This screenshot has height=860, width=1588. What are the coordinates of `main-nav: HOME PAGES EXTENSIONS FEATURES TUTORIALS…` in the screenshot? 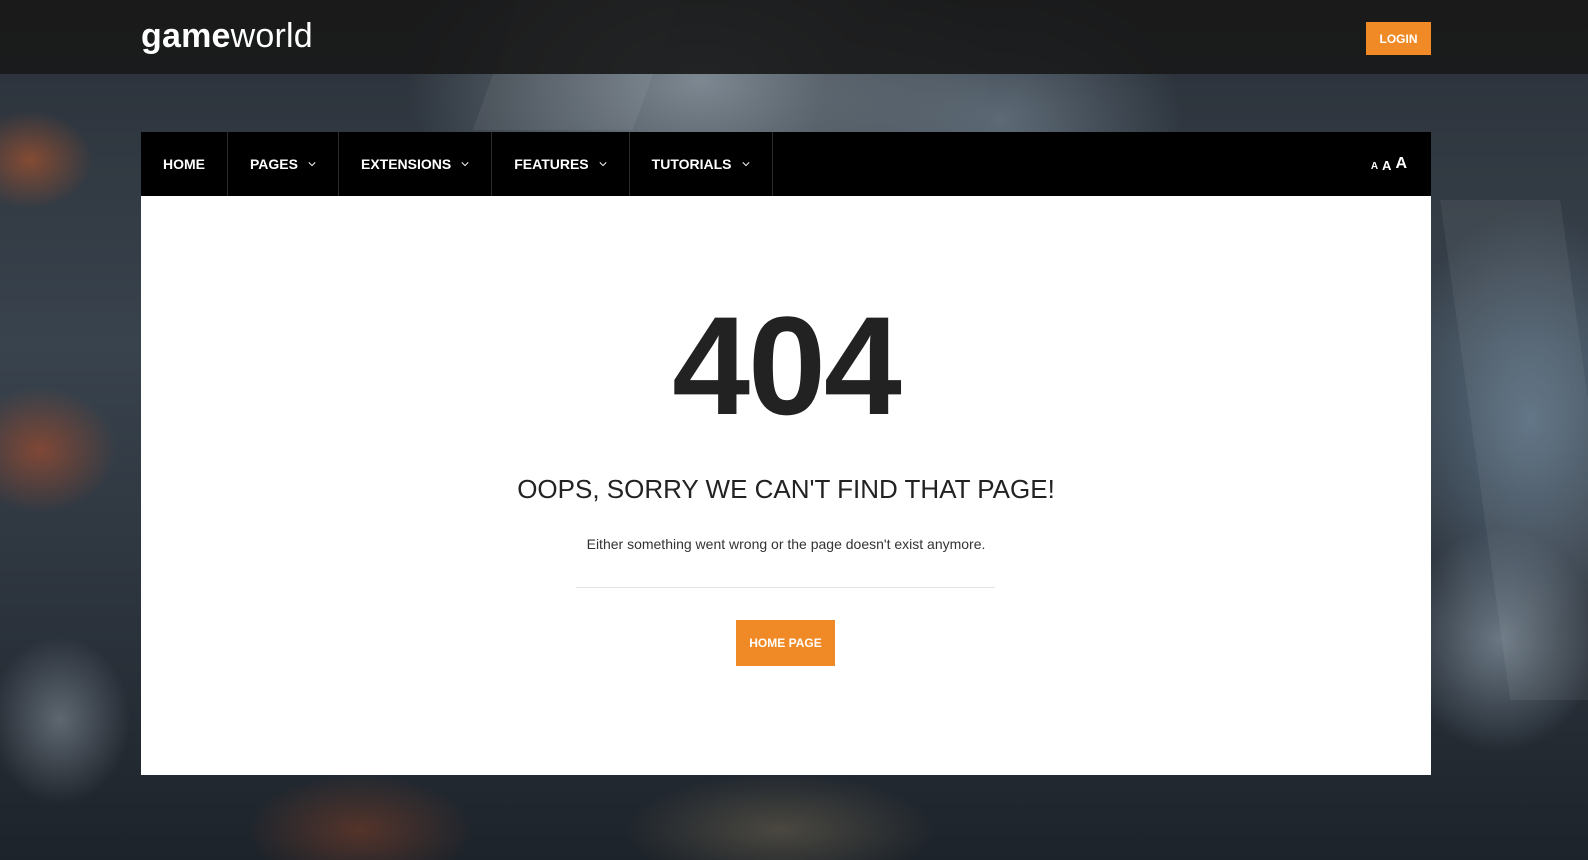 It's located at (786, 164).